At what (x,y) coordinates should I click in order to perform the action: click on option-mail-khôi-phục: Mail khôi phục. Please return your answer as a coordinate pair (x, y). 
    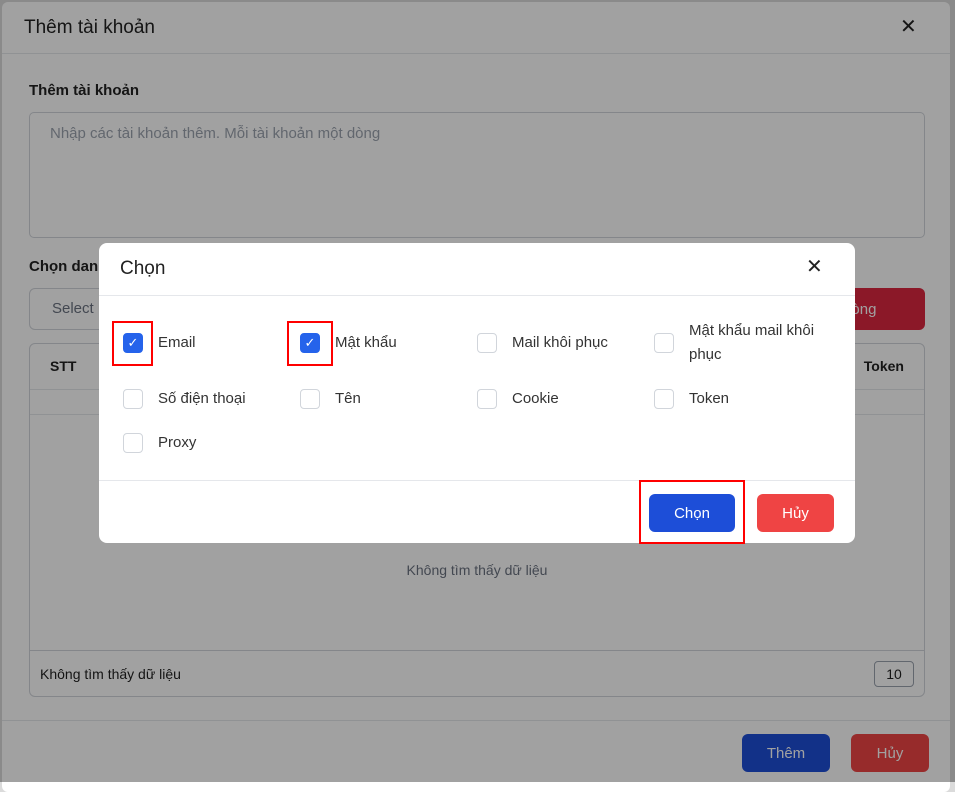
    Looking at the image, I should click on (542, 343).